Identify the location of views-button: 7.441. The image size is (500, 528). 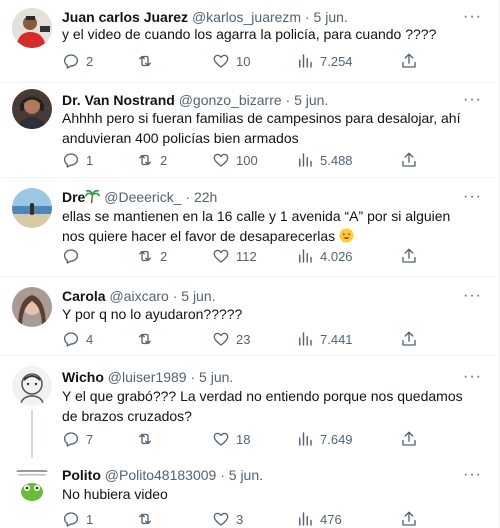
(324, 339).